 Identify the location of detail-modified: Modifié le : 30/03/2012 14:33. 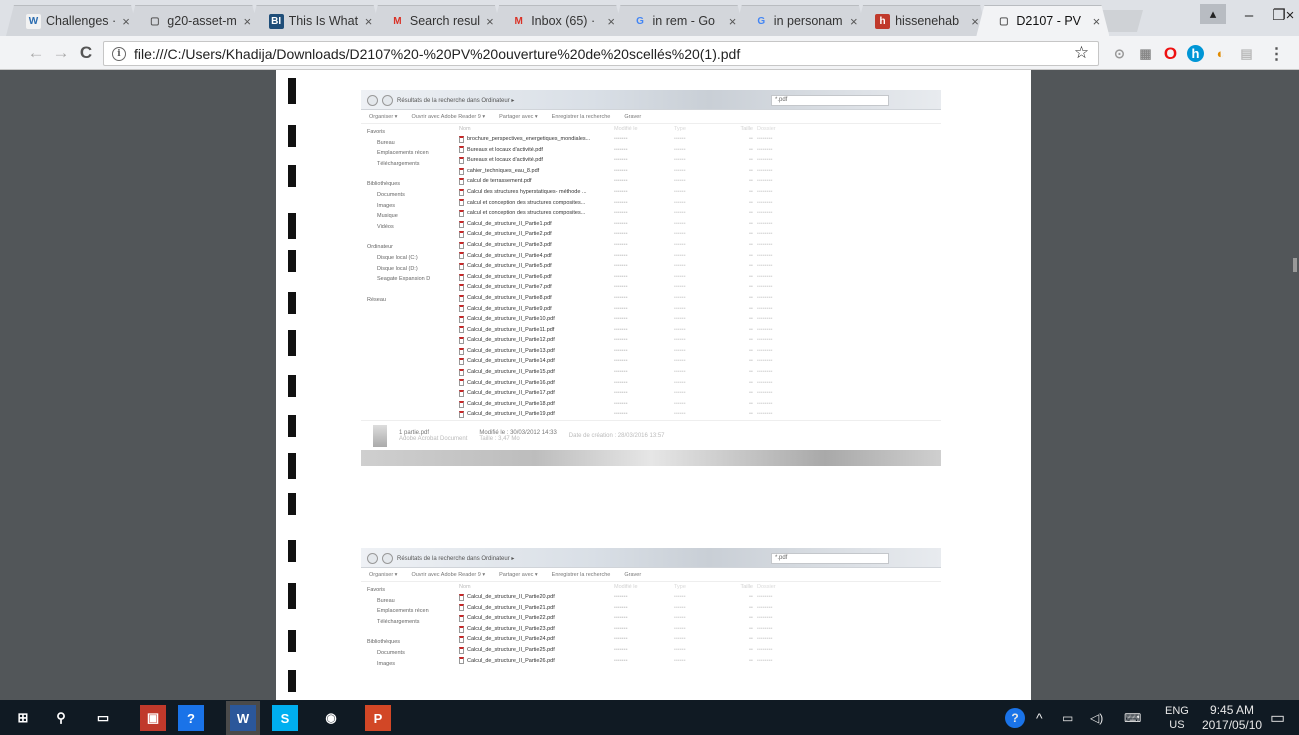
(518, 432).